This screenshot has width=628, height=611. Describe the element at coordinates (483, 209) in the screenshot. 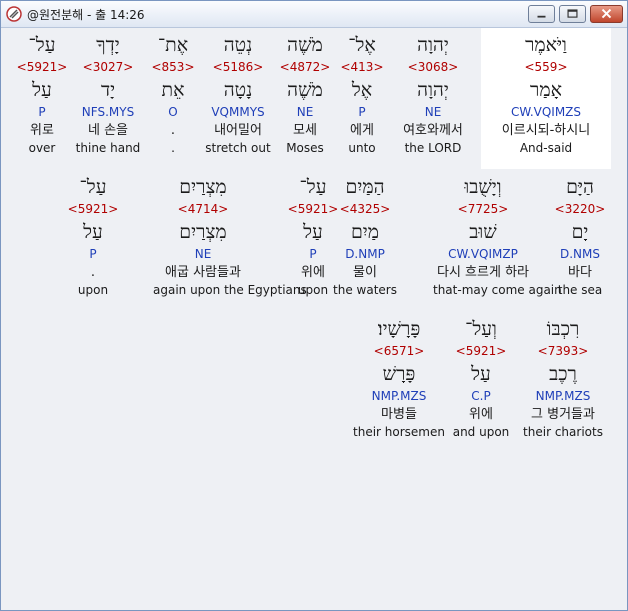

I see `strong-number: <7725>` at that location.